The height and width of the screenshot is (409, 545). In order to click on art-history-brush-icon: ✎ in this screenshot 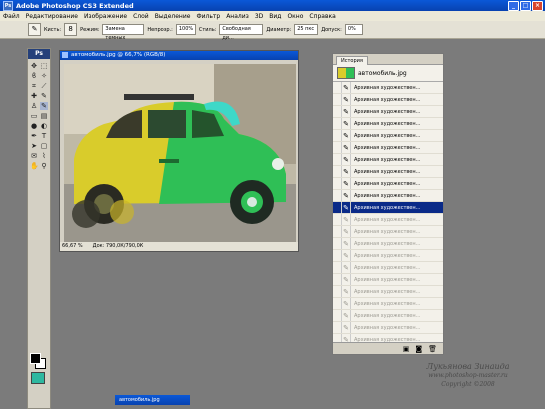, I will do `click(346, 183)`.